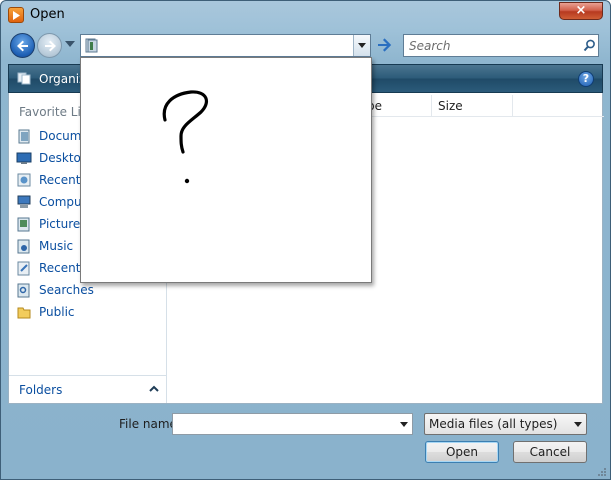  I want to click on folders-label: Folders, so click(41, 390).